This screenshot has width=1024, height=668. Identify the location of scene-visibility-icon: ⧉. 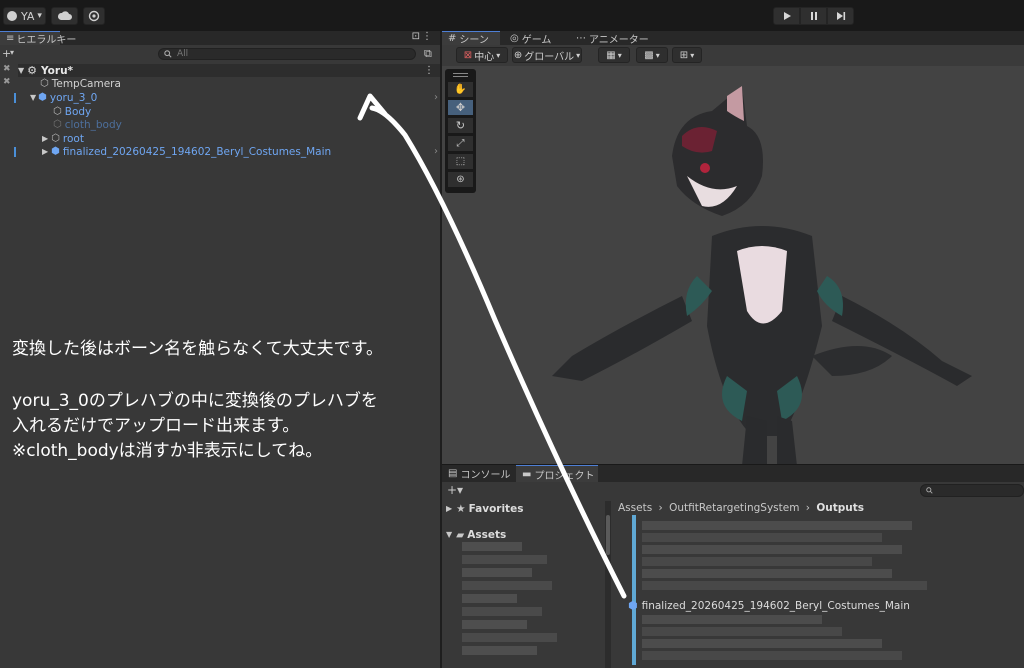
(428, 54).